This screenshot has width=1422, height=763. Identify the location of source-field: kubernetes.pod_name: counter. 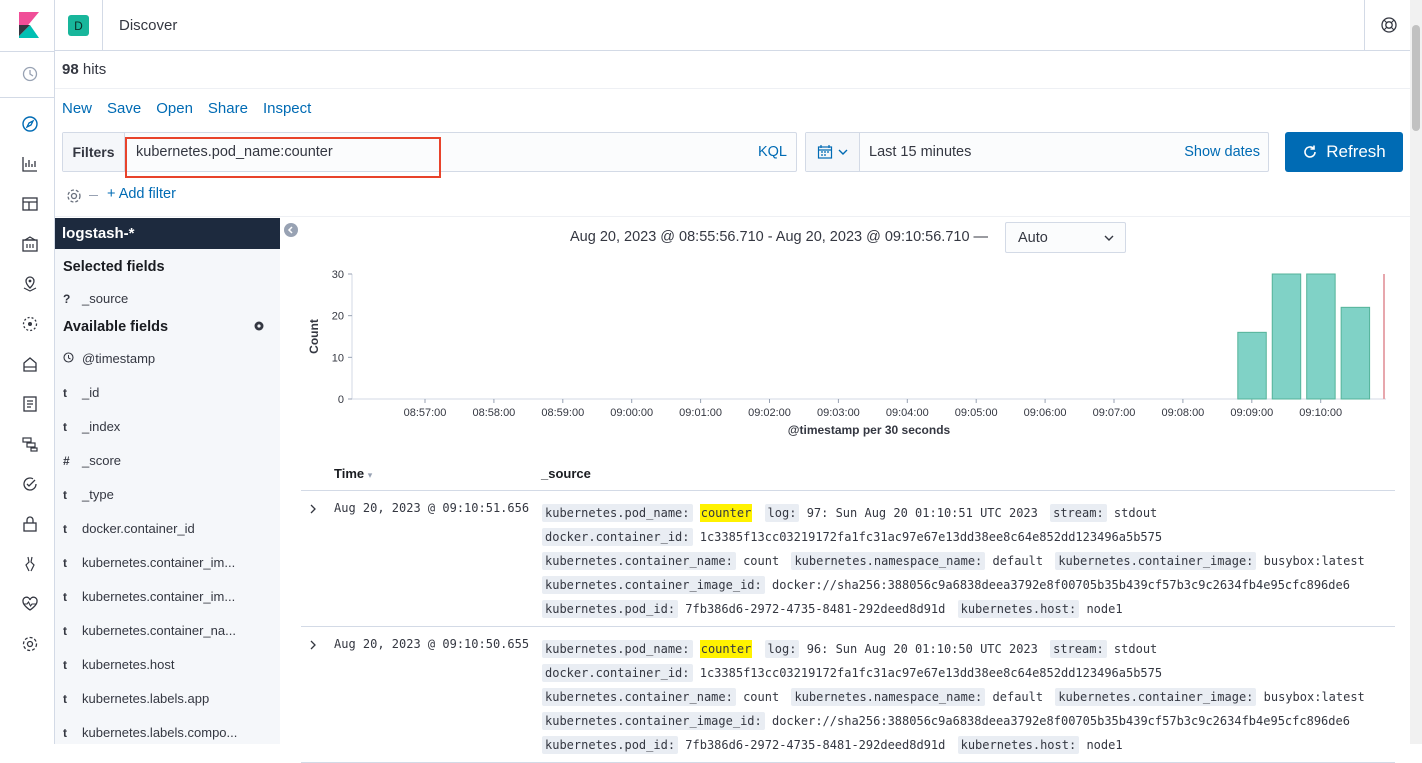
(647, 513).